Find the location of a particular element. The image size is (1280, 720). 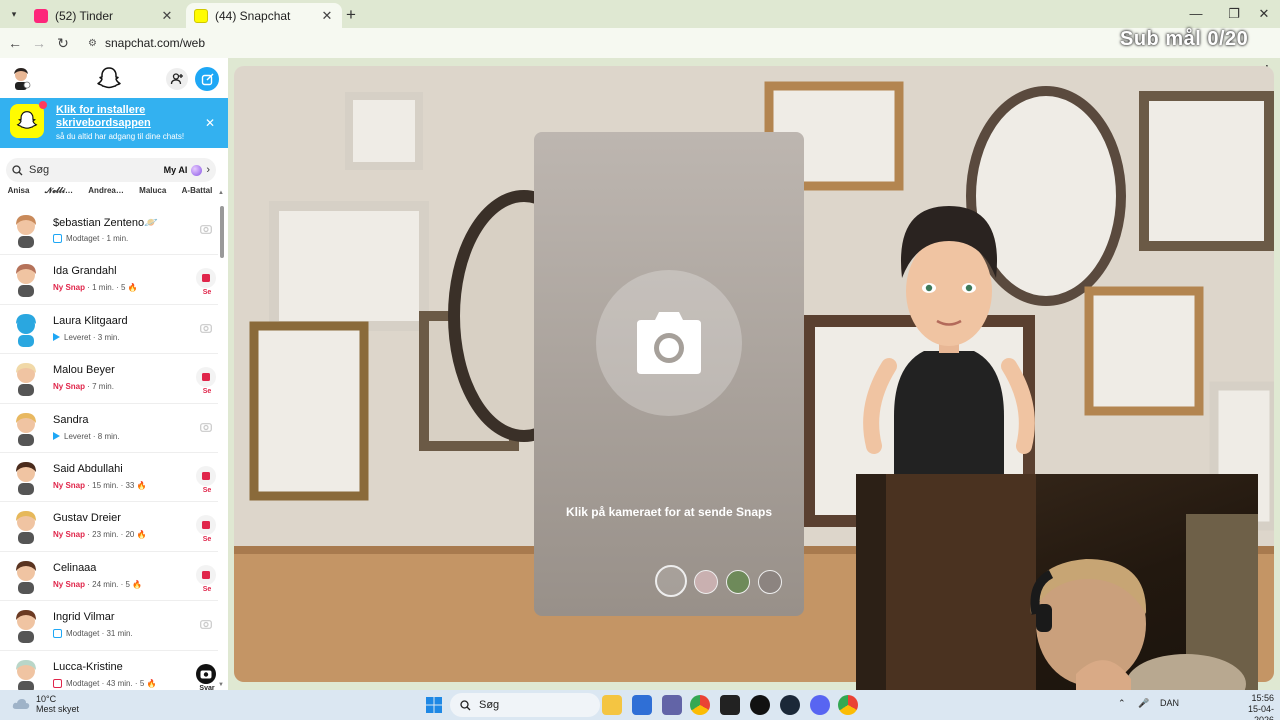

chat-row: Ingrid Vilmar Modtaget · 31 min. is located at coordinates (109, 626).